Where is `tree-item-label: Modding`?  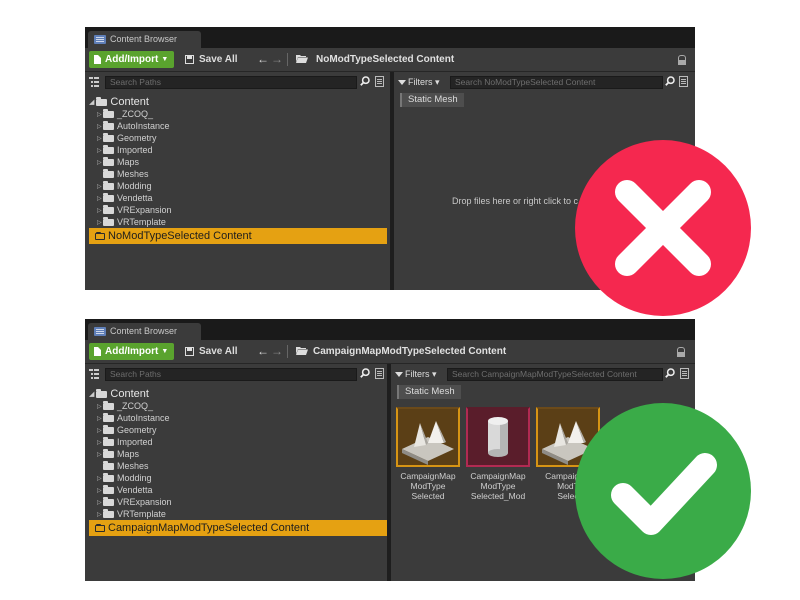 tree-item-label: Modding is located at coordinates (134, 478).